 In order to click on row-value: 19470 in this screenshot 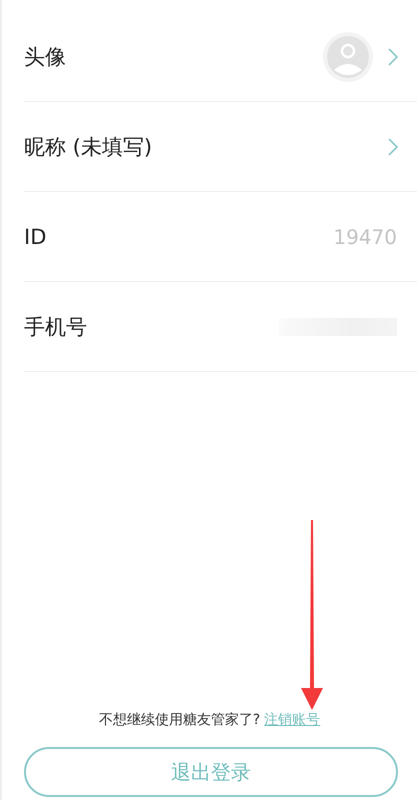, I will do `click(365, 236)`.